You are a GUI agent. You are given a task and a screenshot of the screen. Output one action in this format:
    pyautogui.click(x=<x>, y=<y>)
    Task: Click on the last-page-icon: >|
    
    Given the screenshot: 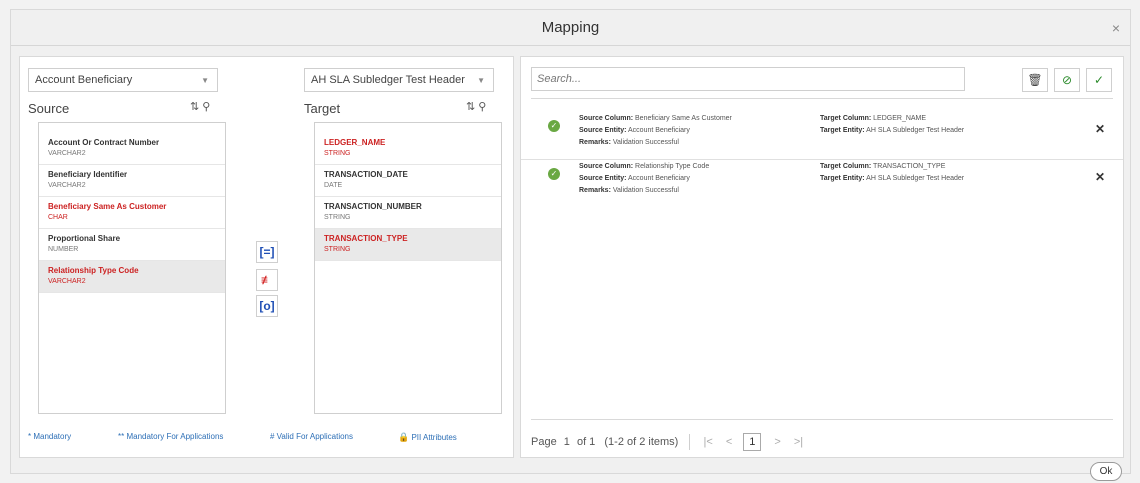 What is the action you would take?
    pyautogui.click(x=798, y=442)
    